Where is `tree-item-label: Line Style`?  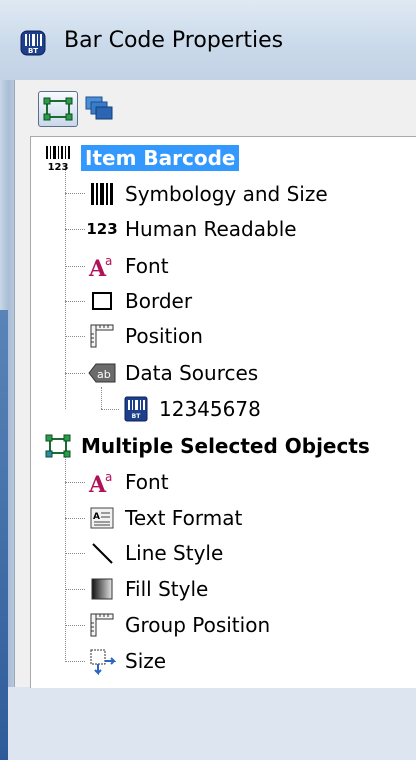
tree-item-label: Line Style is located at coordinates (174, 553).